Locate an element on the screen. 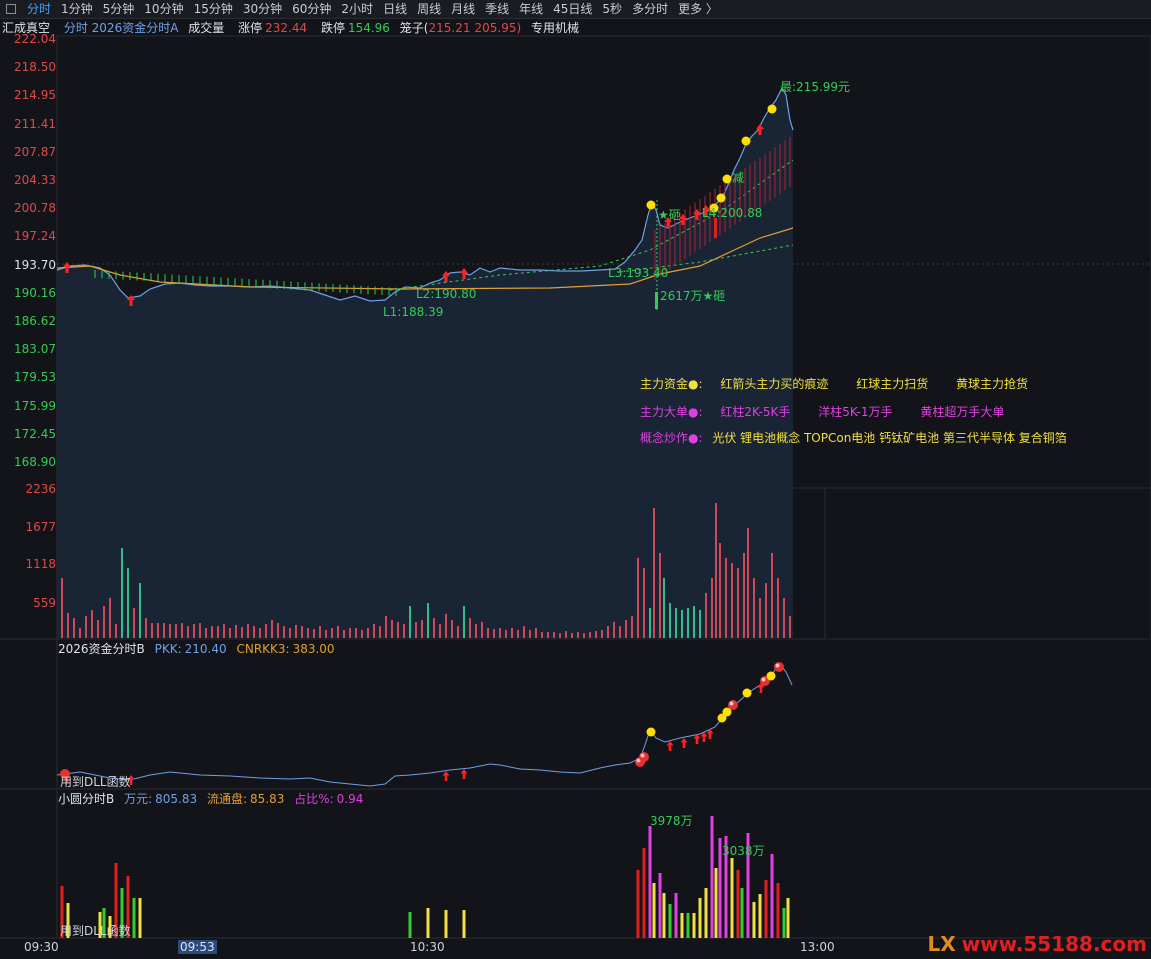  ratio-value: 0.94 is located at coordinates (350, 799).